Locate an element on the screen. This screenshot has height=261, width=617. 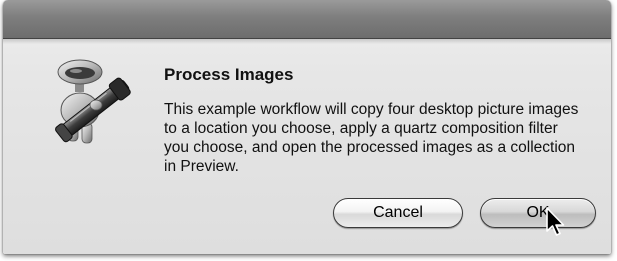
dialog-title: Process Images is located at coordinates (229, 74).